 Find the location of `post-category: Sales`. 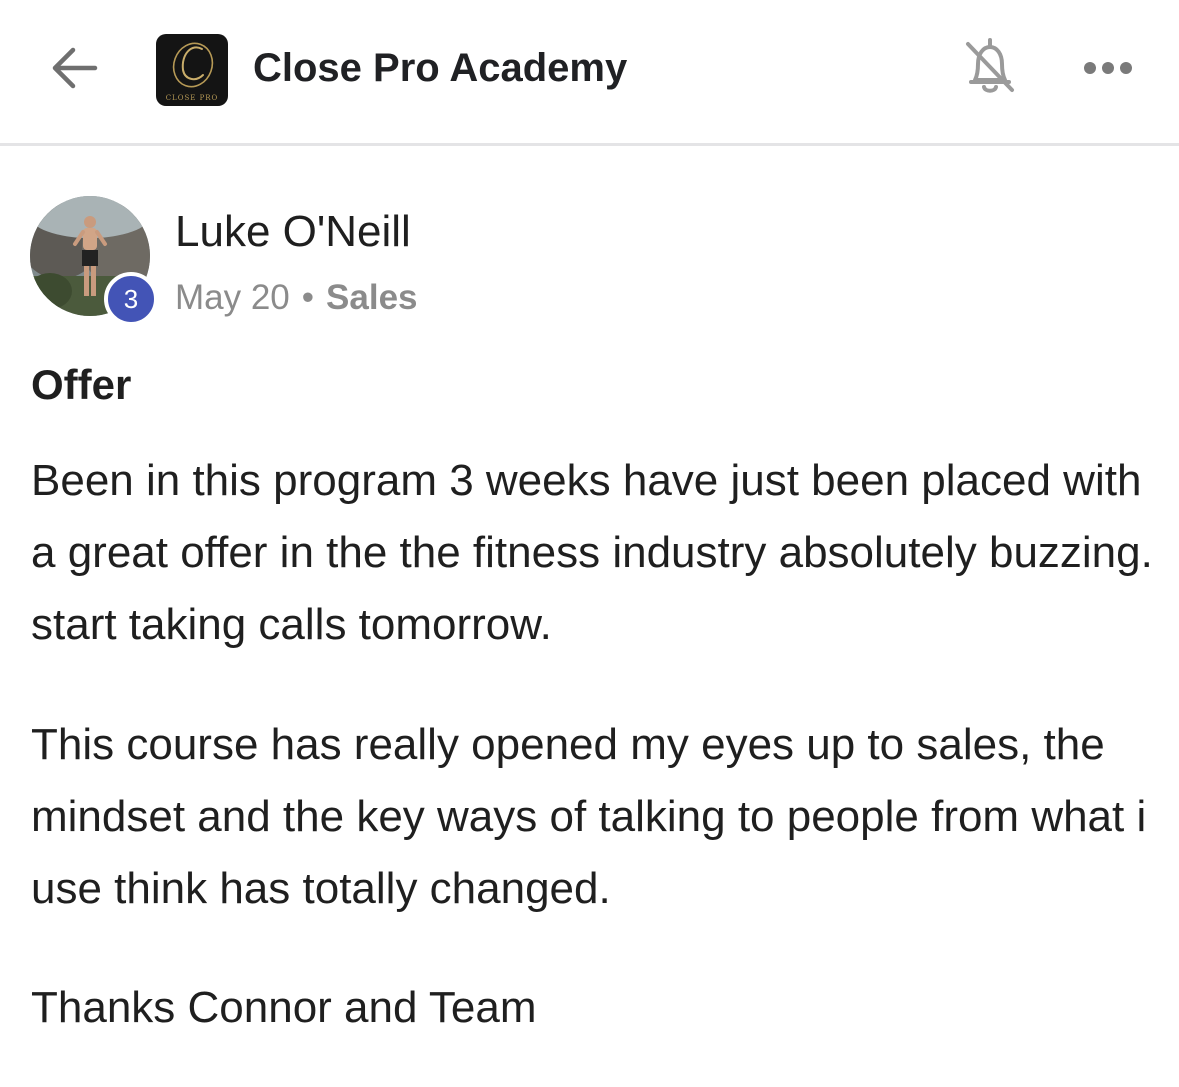

post-category: Sales is located at coordinates (371, 297).